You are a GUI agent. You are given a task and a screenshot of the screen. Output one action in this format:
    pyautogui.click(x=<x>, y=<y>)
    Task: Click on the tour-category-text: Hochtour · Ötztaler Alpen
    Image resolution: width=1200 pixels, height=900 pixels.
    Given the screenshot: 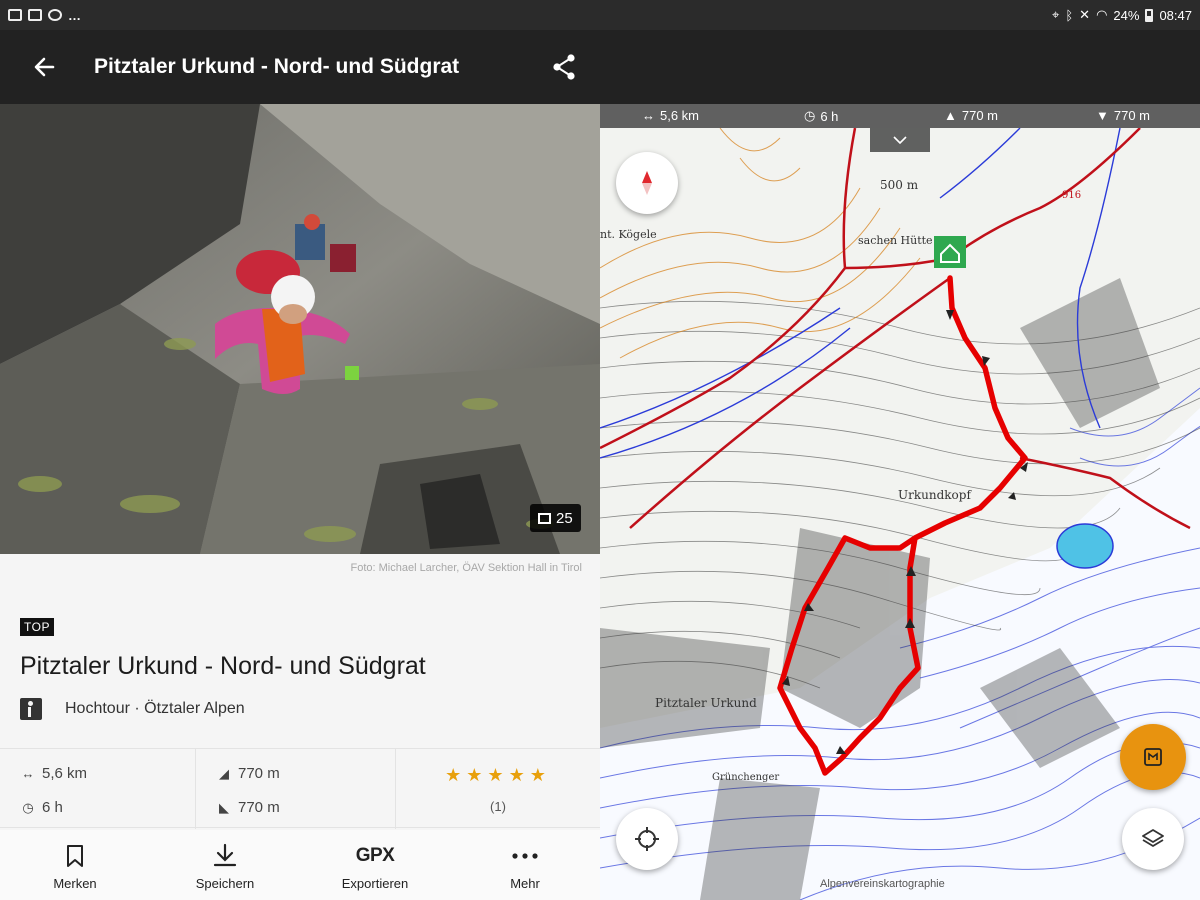 What is the action you would take?
    pyautogui.click(x=155, y=708)
    